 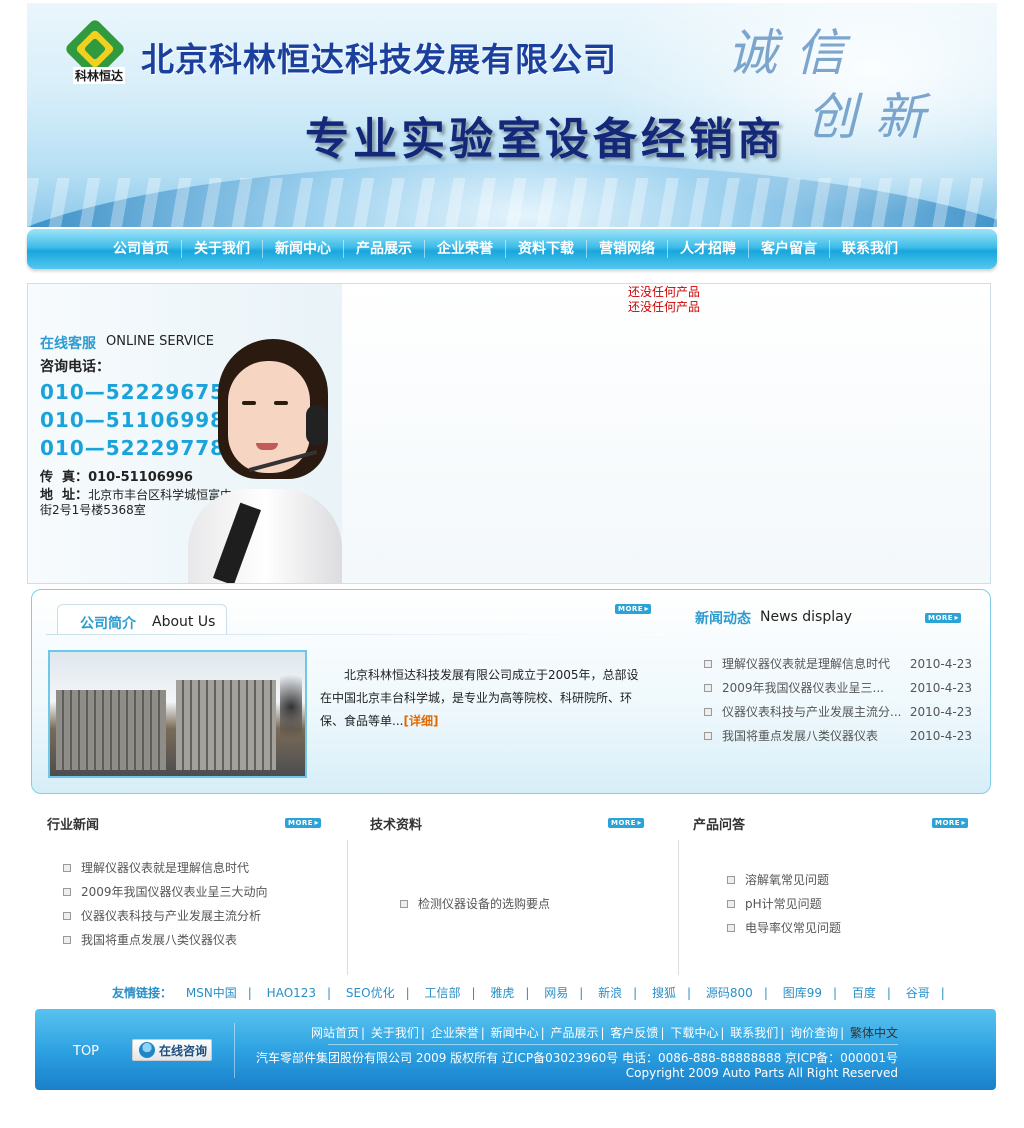 I want to click on friend-link: 工信部, so click(x=442, y=993).